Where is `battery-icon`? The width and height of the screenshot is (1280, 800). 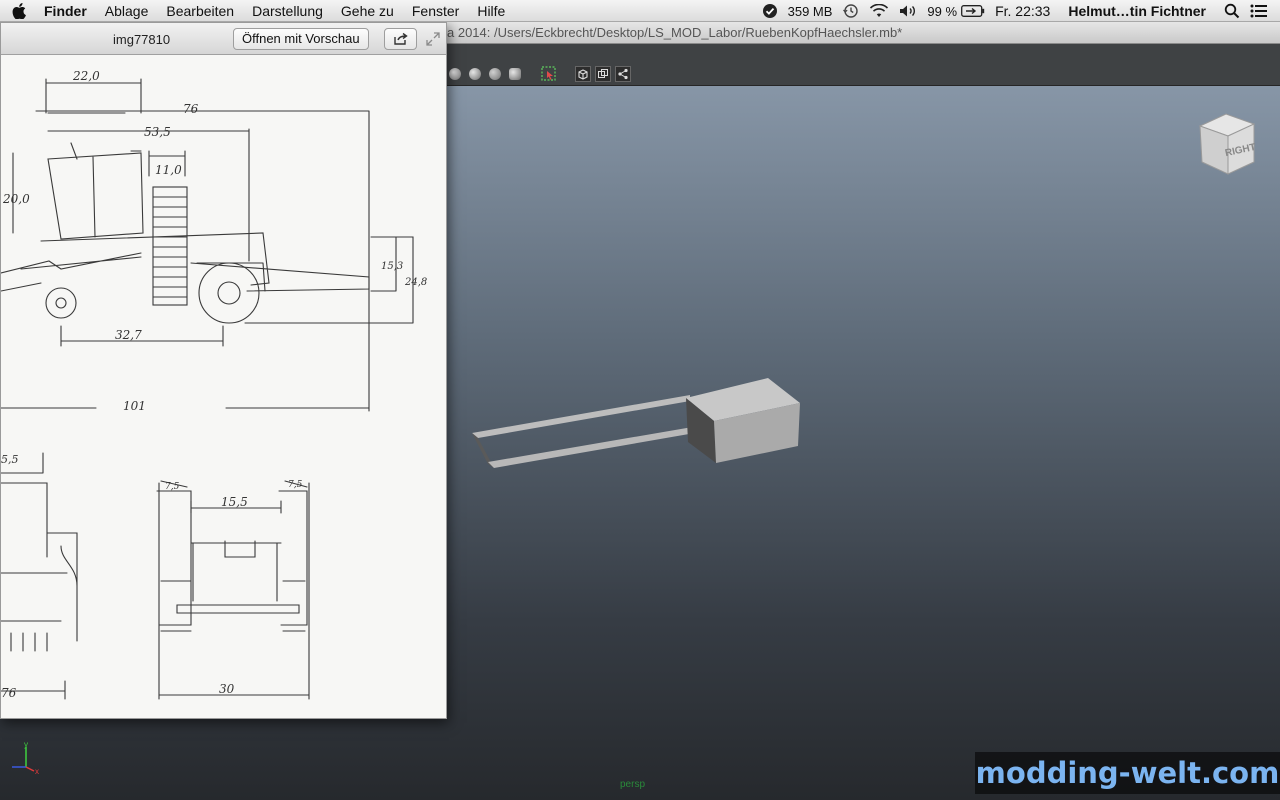
battery-icon is located at coordinates (973, 11).